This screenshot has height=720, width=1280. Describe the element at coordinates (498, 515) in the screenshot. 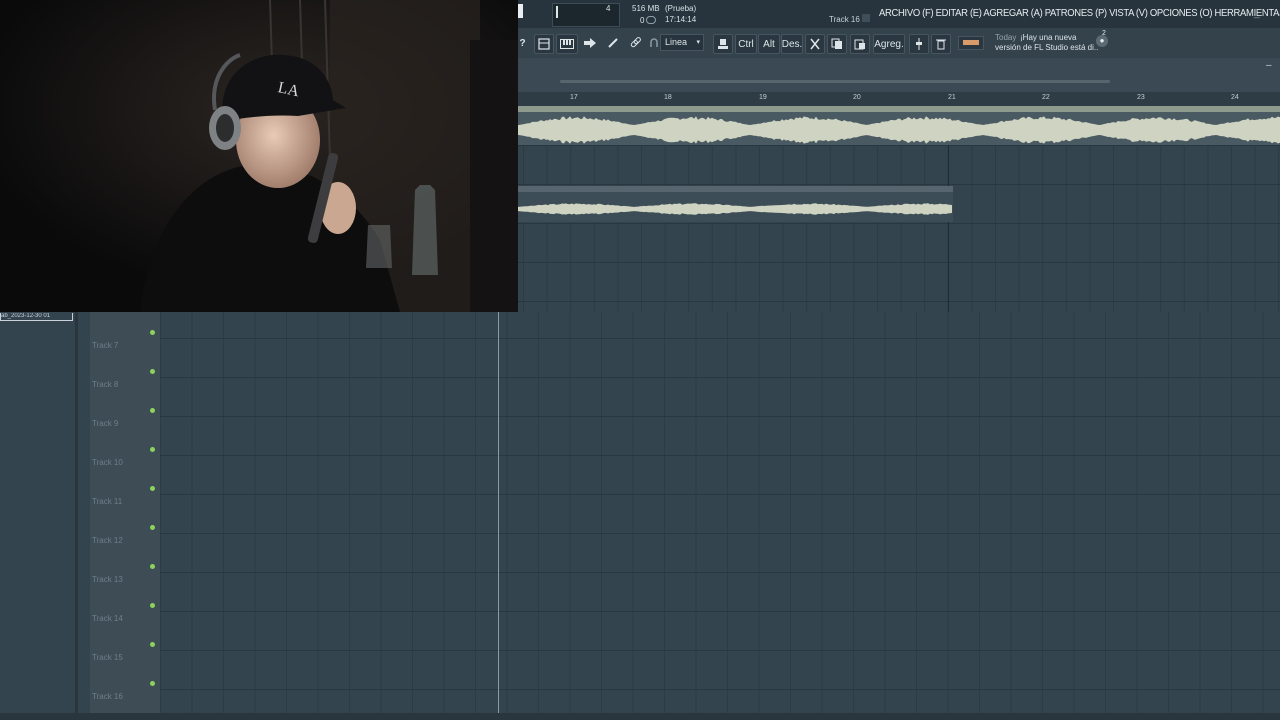

I see `playhead` at that location.